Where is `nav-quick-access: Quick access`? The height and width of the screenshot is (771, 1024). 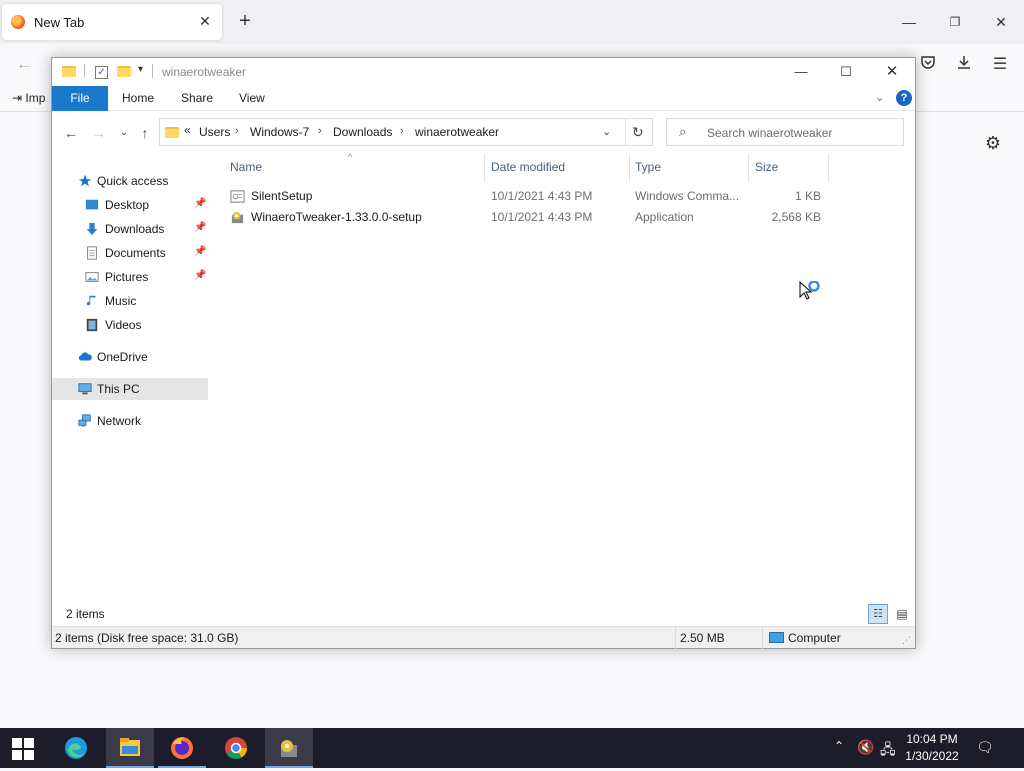 nav-quick-access: Quick access is located at coordinates (130, 181).